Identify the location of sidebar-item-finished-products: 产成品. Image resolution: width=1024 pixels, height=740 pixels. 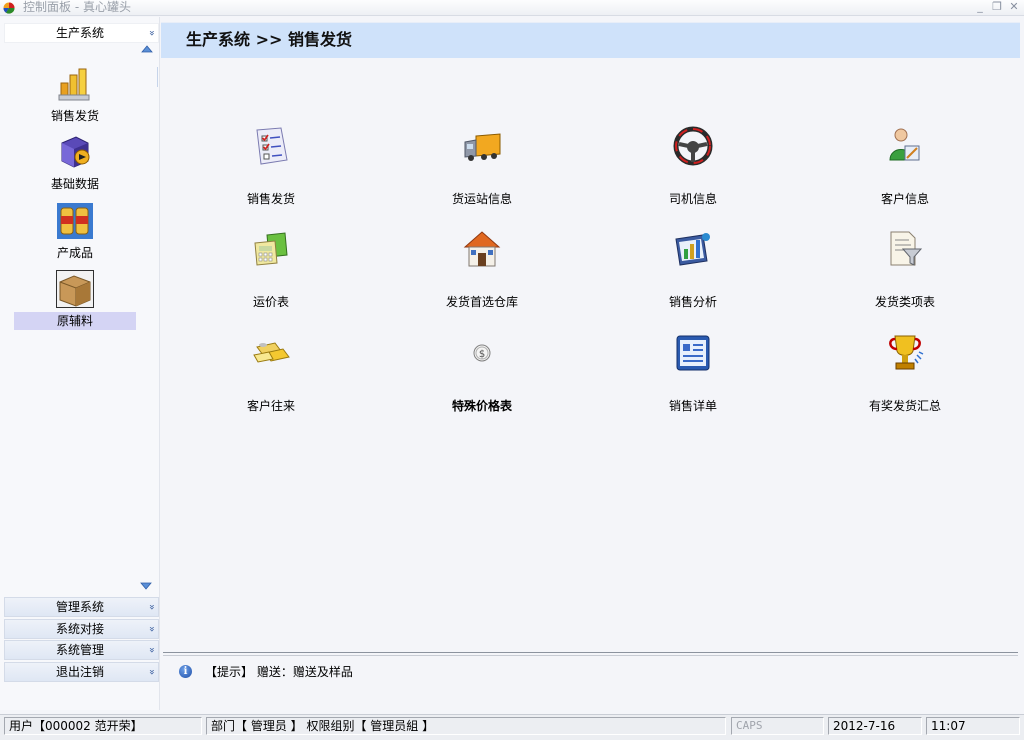
(75, 232).